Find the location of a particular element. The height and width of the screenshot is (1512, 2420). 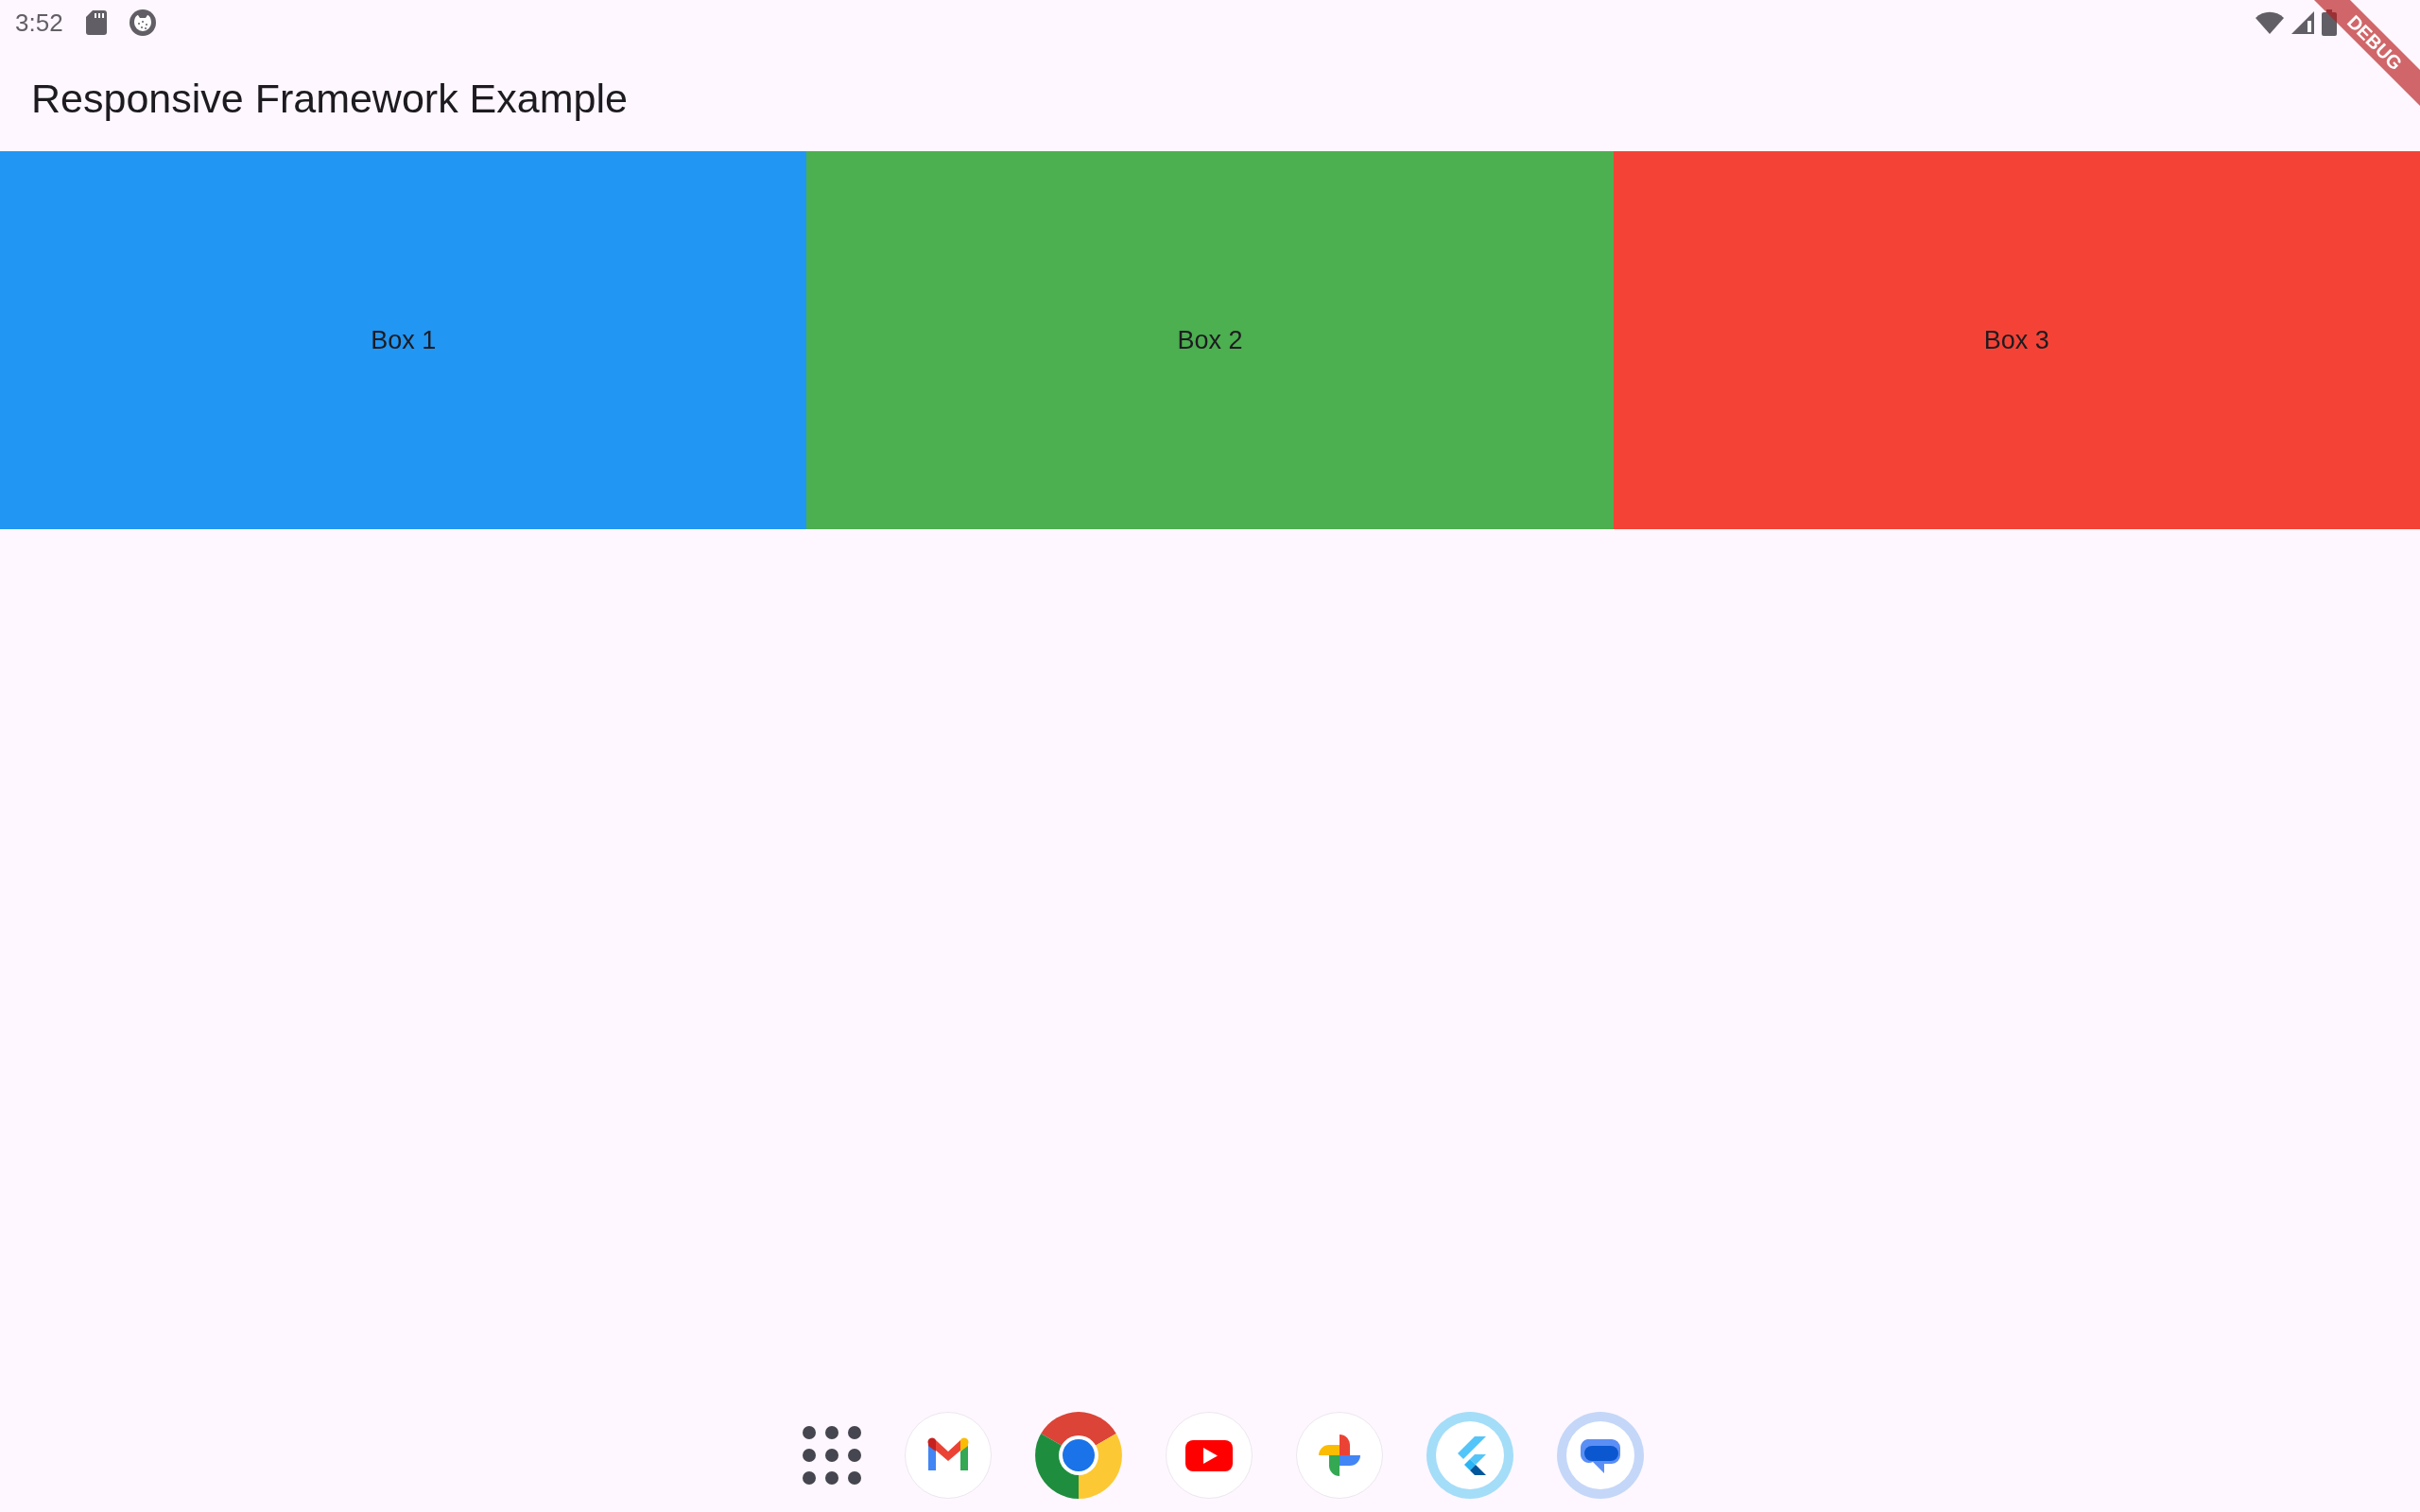

signal-icon is located at coordinates (2302, 22).